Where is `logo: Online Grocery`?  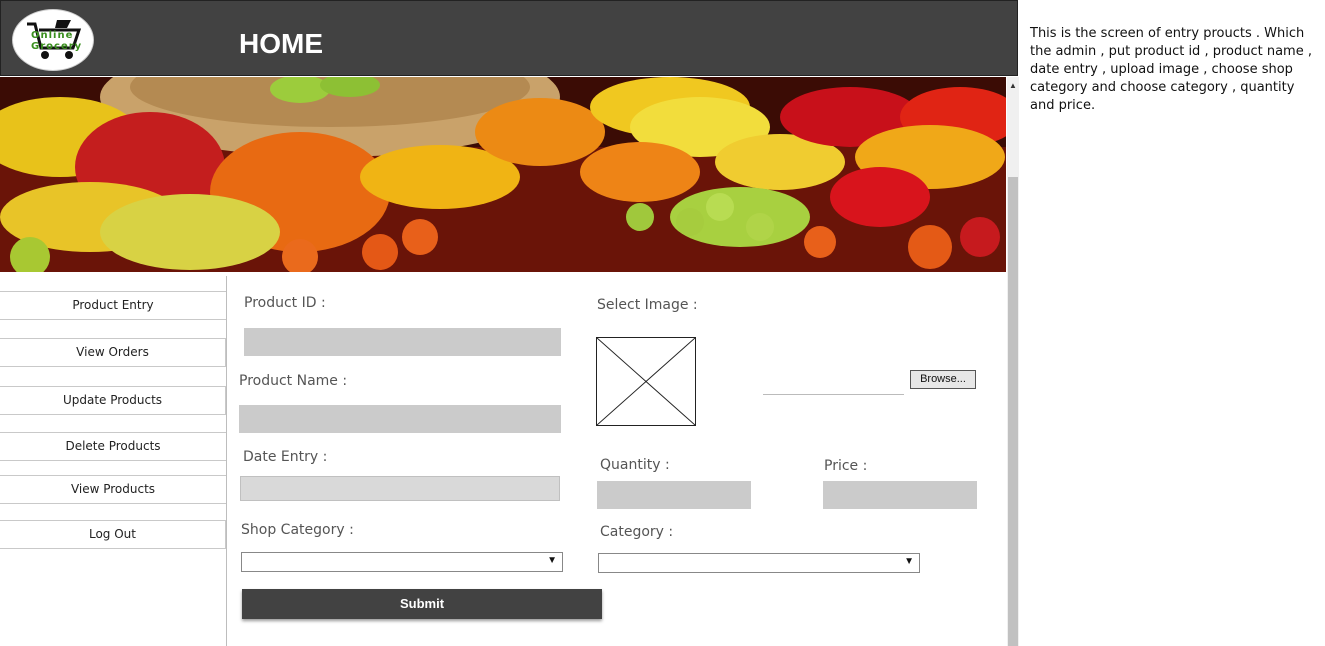 logo: Online Grocery is located at coordinates (53, 40).